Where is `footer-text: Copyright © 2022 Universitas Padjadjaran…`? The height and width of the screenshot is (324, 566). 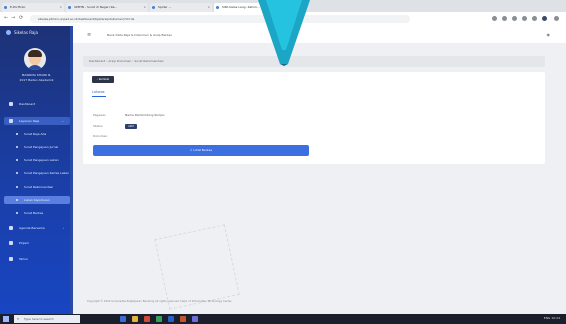
footer-text: Copyright © 2022 Universitas Padjadjaran… is located at coordinates (159, 301).